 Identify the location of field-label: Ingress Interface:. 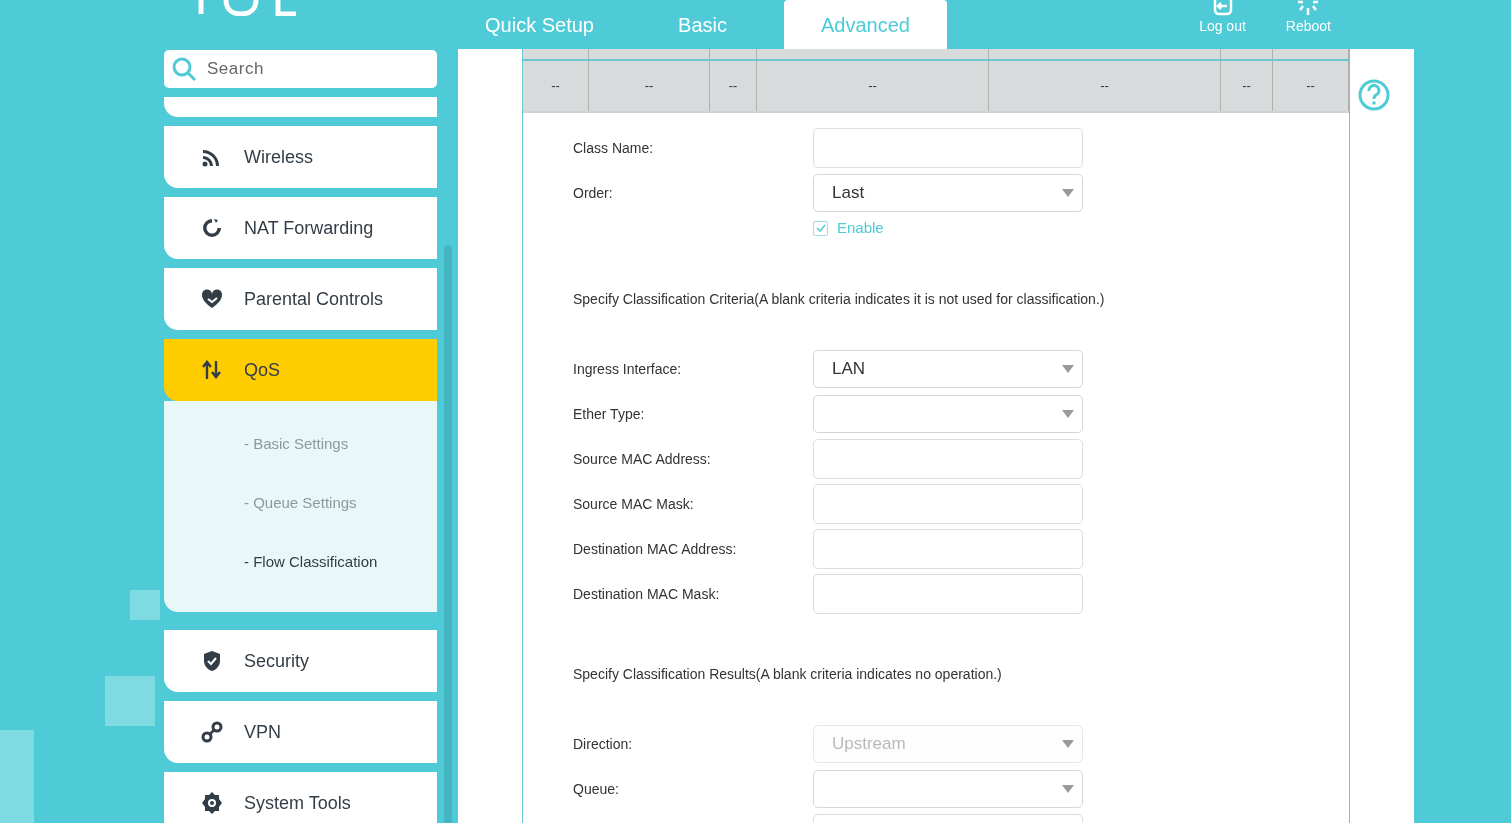
(627, 368).